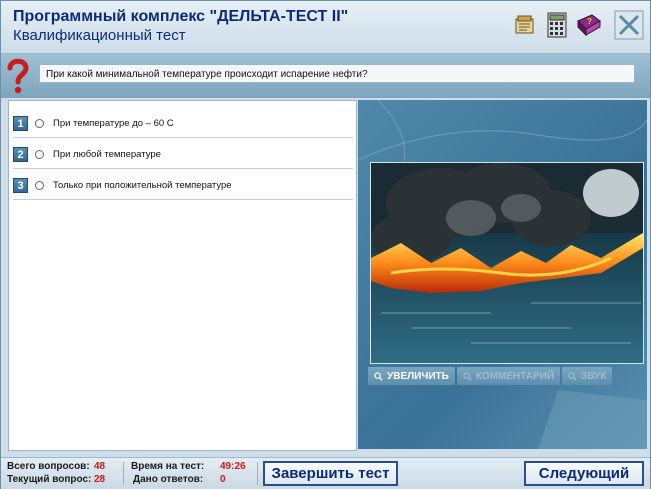 Image resolution: width=651 pixels, height=489 pixels. Describe the element at coordinates (168, 466) in the screenshot. I see `test-time-label: Время на тест:` at that location.